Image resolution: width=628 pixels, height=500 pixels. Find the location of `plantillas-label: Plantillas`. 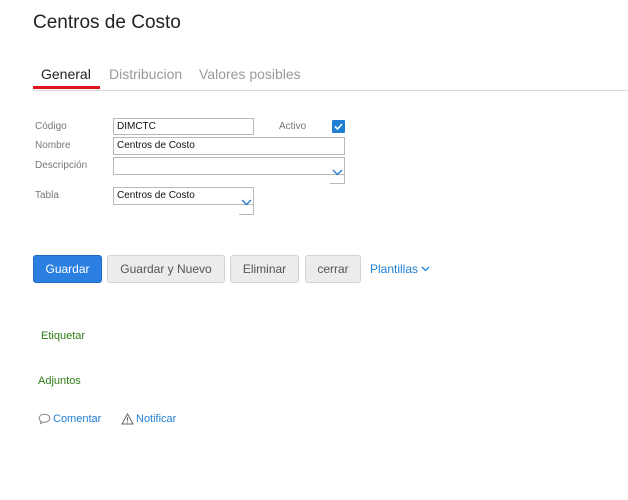

plantillas-label: Plantillas is located at coordinates (394, 269).